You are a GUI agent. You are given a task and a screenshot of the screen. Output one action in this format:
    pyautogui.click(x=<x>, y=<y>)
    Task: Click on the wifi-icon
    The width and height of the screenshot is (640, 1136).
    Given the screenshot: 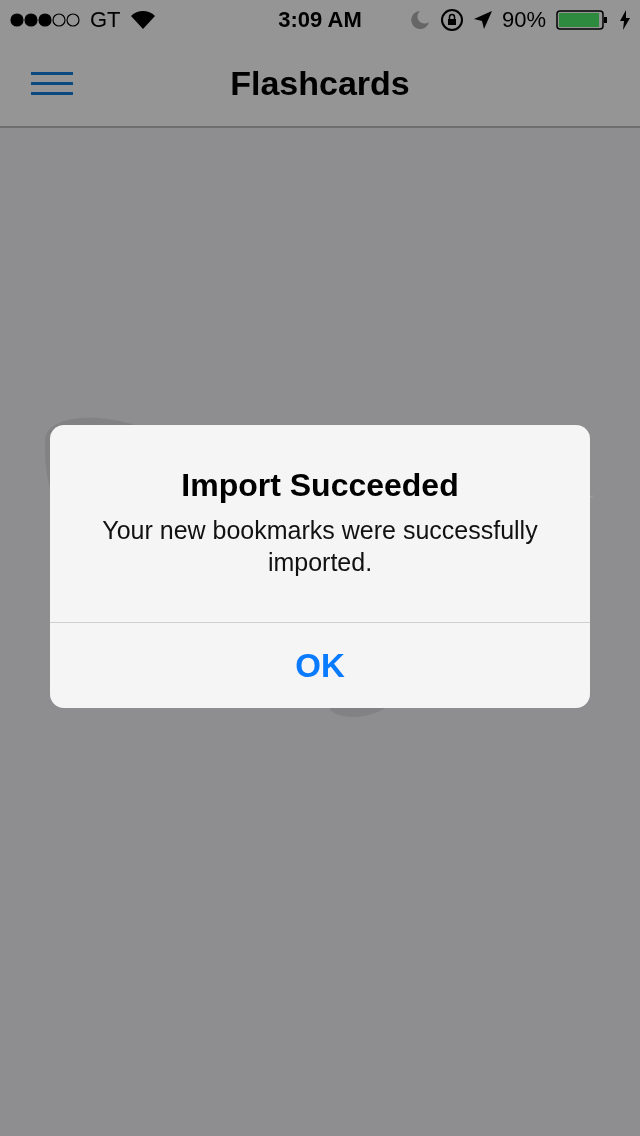 What is the action you would take?
    pyautogui.click(x=142, y=20)
    